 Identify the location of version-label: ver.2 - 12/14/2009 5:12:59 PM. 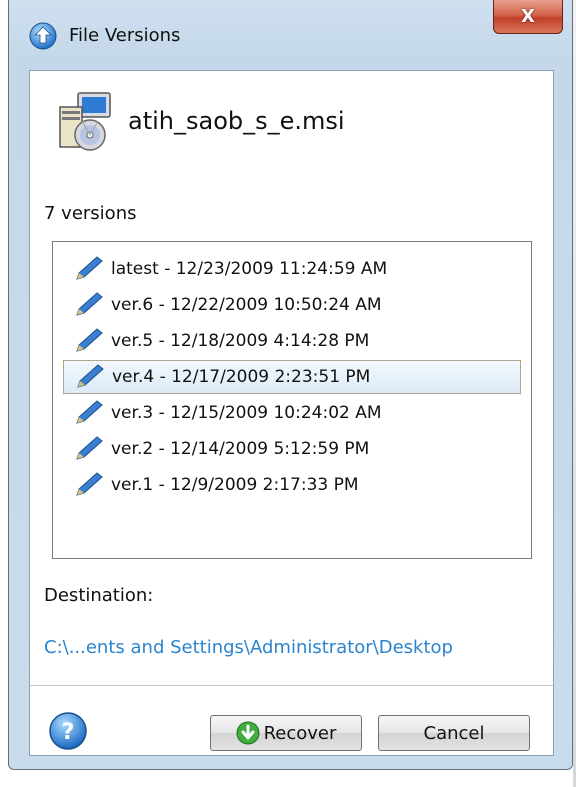
(240, 449).